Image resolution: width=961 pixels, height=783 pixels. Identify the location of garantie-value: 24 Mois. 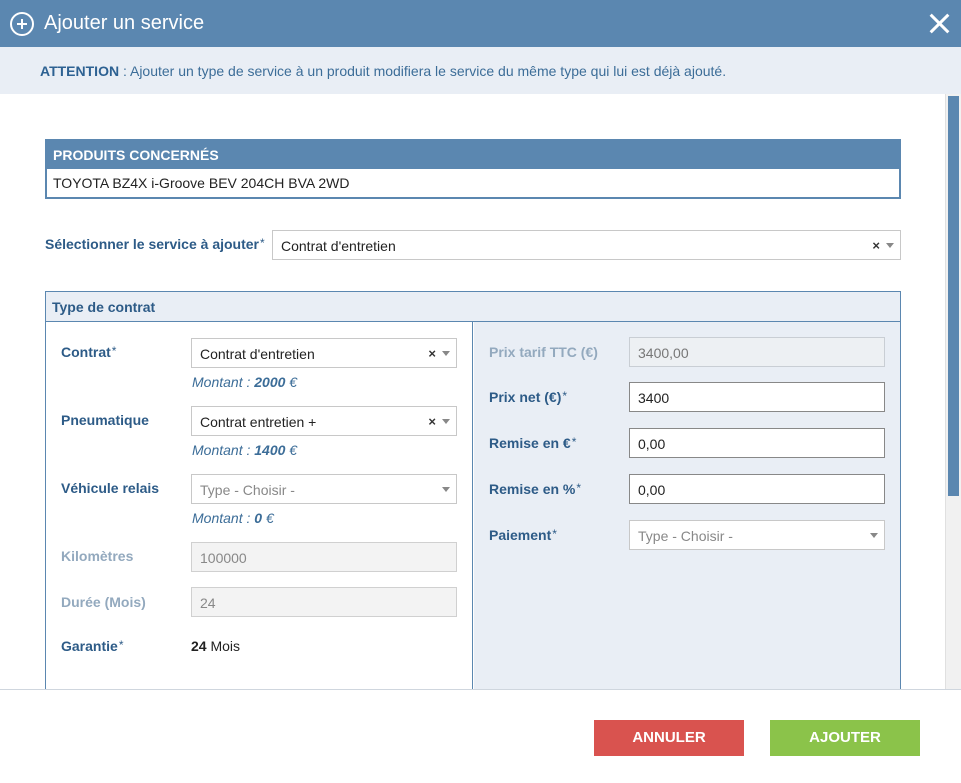
(216, 646).